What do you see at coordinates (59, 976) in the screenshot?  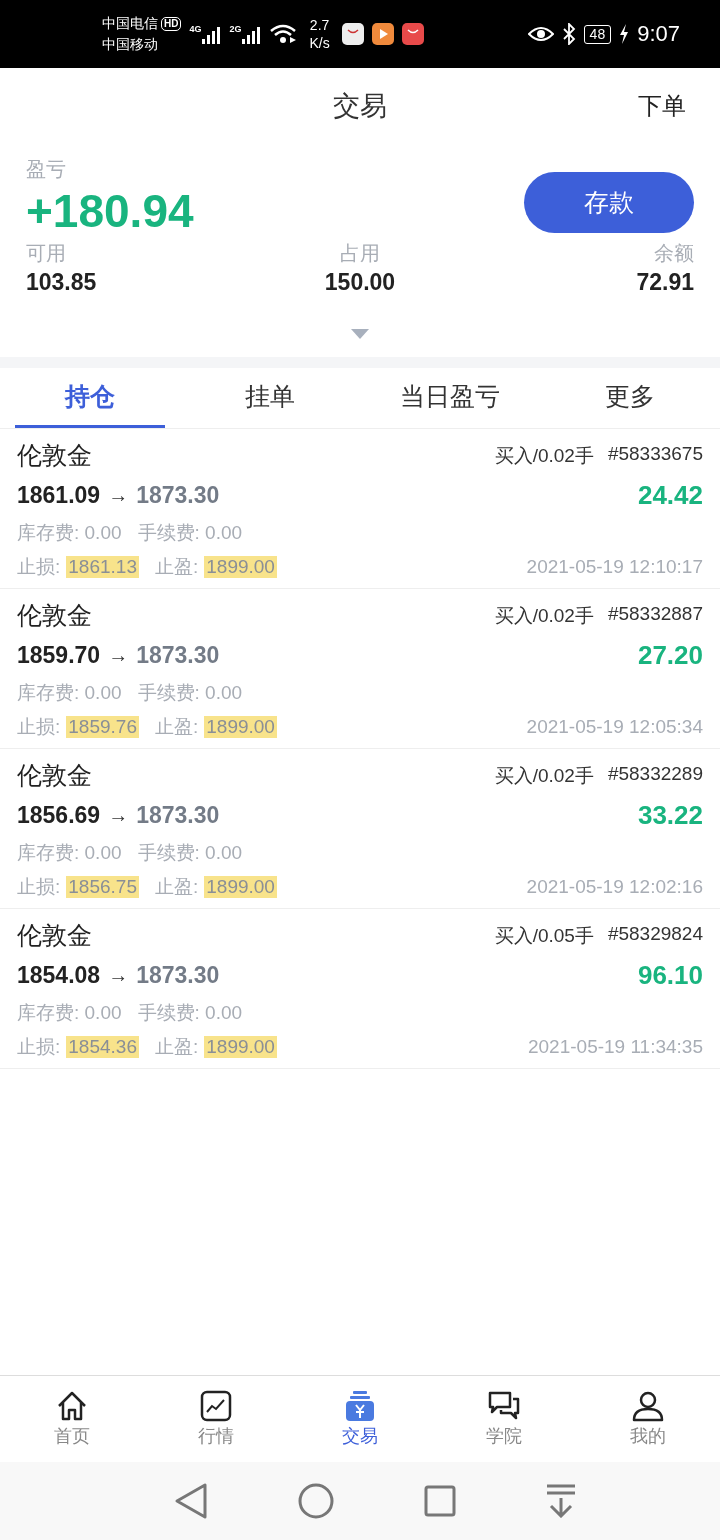 I see `open-price: 1854.08` at bounding box center [59, 976].